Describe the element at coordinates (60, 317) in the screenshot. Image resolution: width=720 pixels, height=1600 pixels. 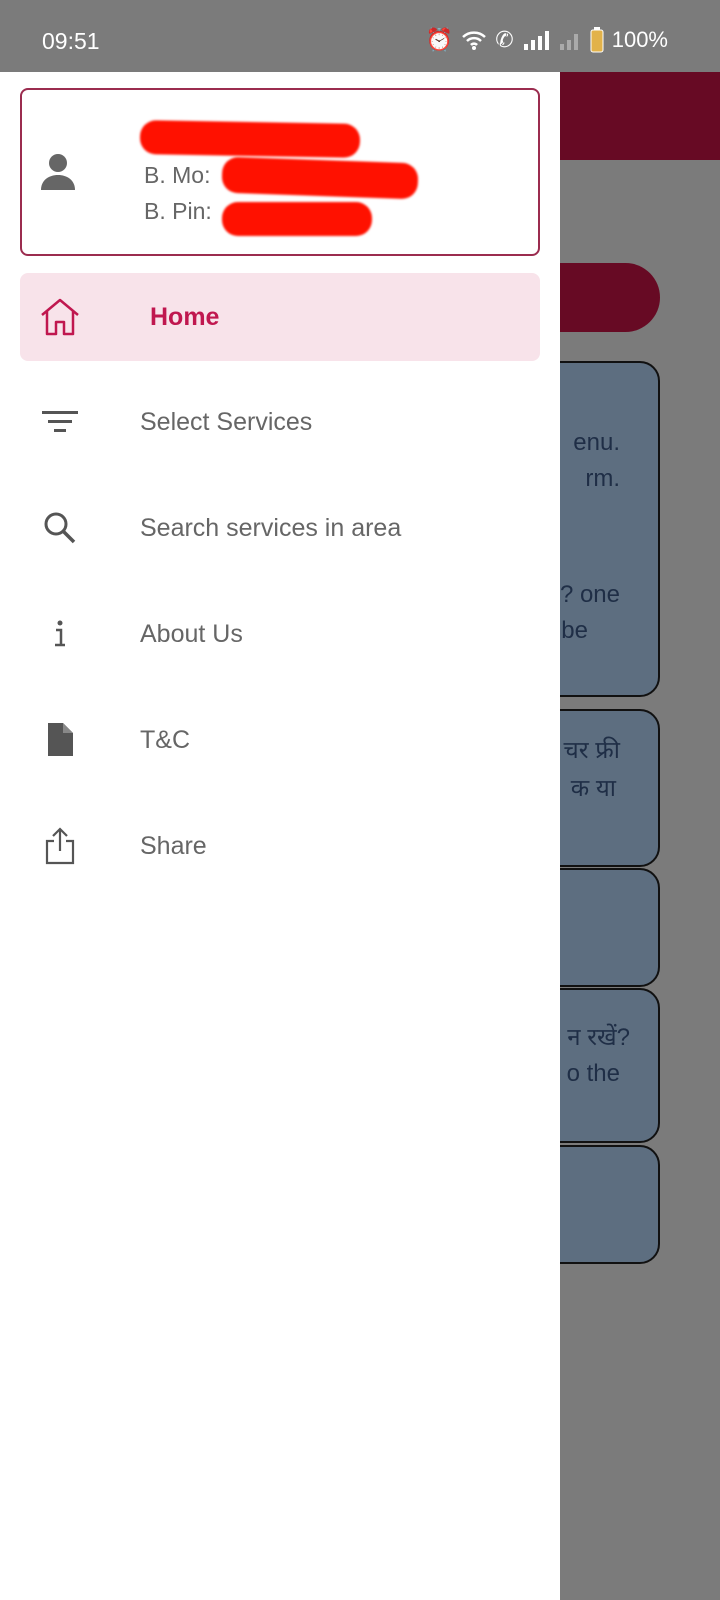
I see `home-icon` at that location.